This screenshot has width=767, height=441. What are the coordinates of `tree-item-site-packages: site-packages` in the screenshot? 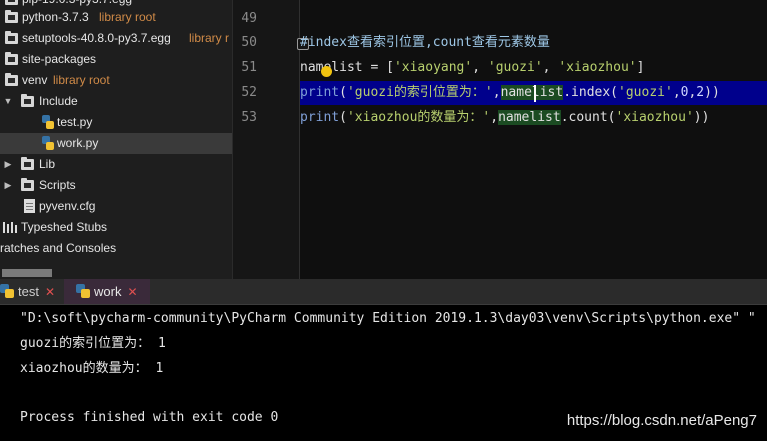 It's located at (116, 59).